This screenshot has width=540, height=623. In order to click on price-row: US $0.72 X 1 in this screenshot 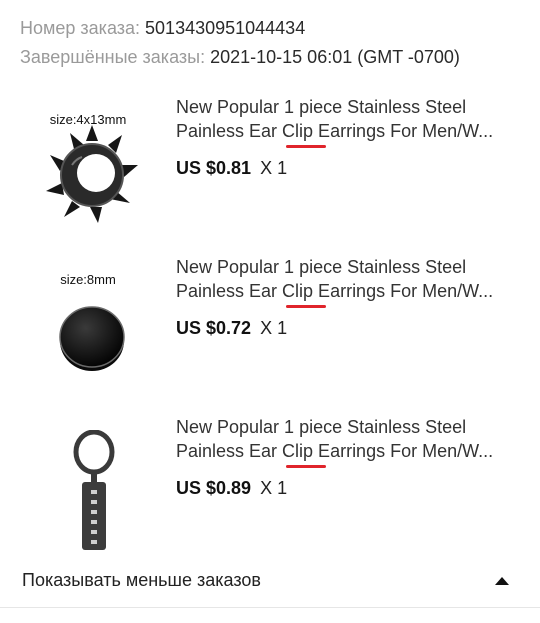, I will do `click(231, 328)`.